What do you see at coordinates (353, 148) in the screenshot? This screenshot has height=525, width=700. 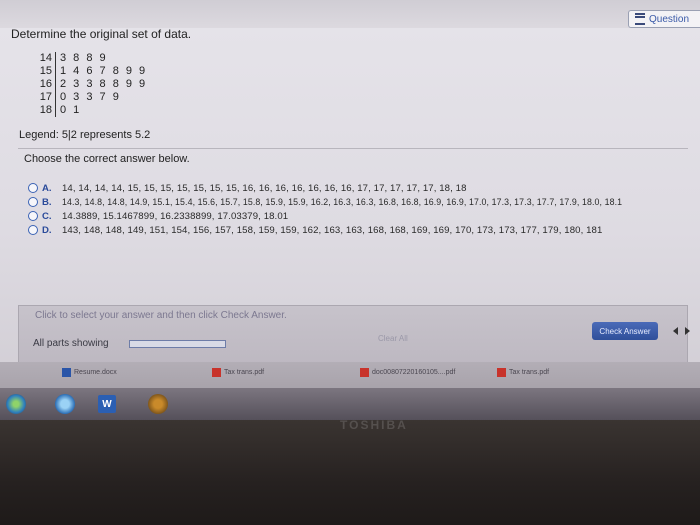 I see `divider` at bounding box center [353, 148].